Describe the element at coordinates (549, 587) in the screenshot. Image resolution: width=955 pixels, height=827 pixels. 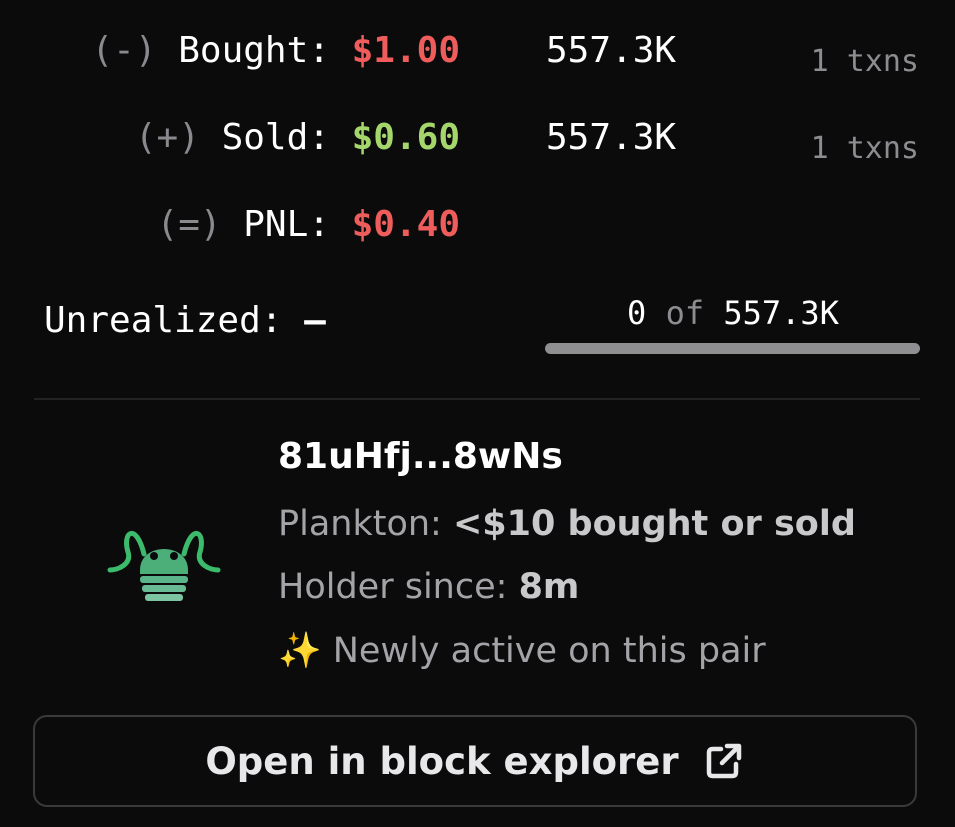
I see `holder-value: 8m` at that location.